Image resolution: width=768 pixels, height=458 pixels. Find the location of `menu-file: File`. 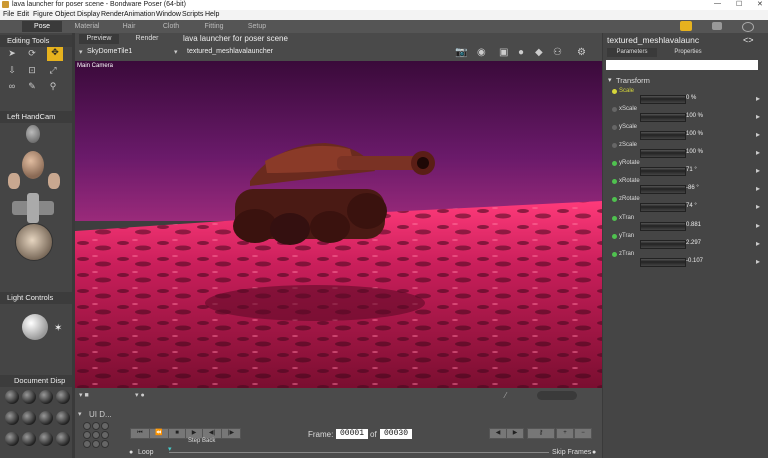

menu-file: File is located at coordinates (8, 14).